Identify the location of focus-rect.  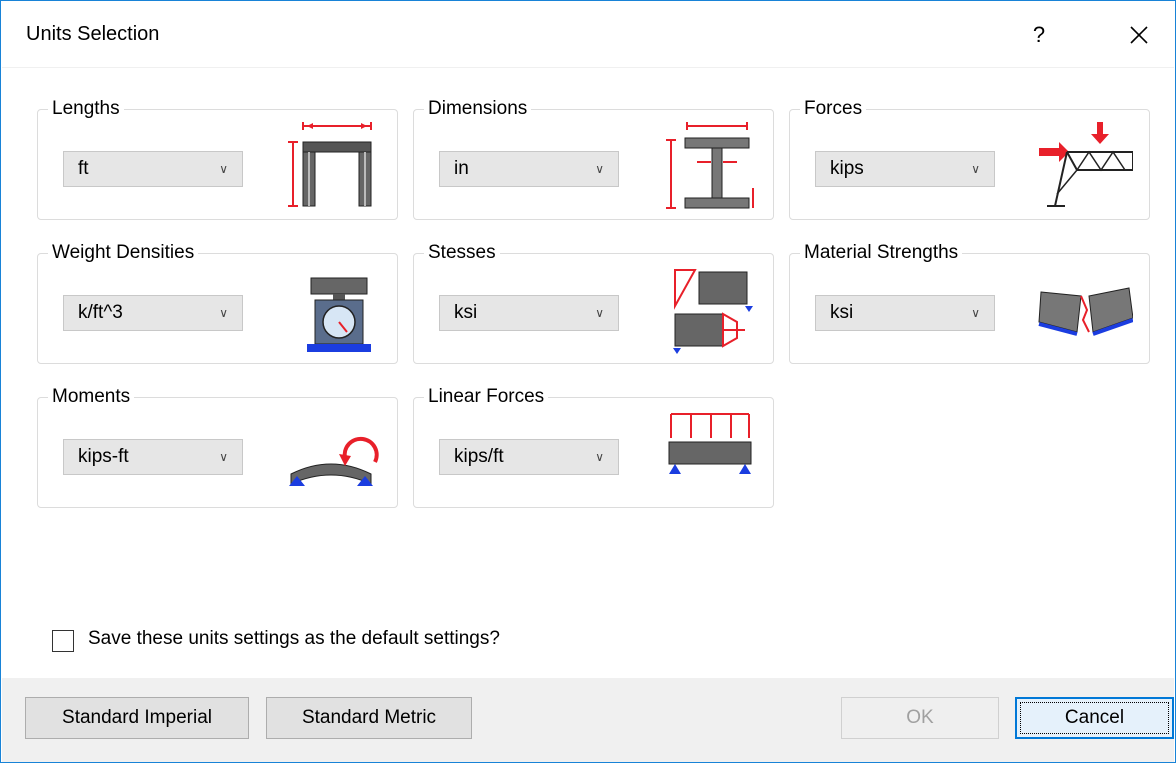
(1094, 718).